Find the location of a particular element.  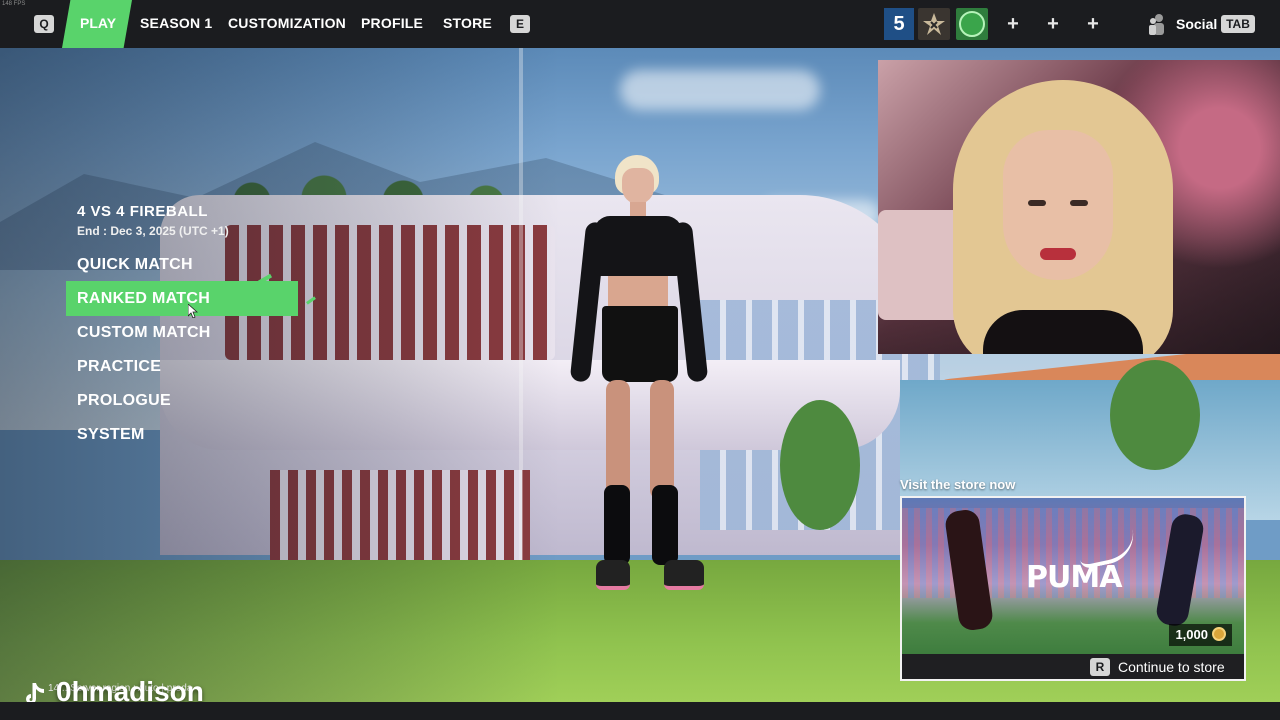

coin-icon is located at coordinates (1219, 634).